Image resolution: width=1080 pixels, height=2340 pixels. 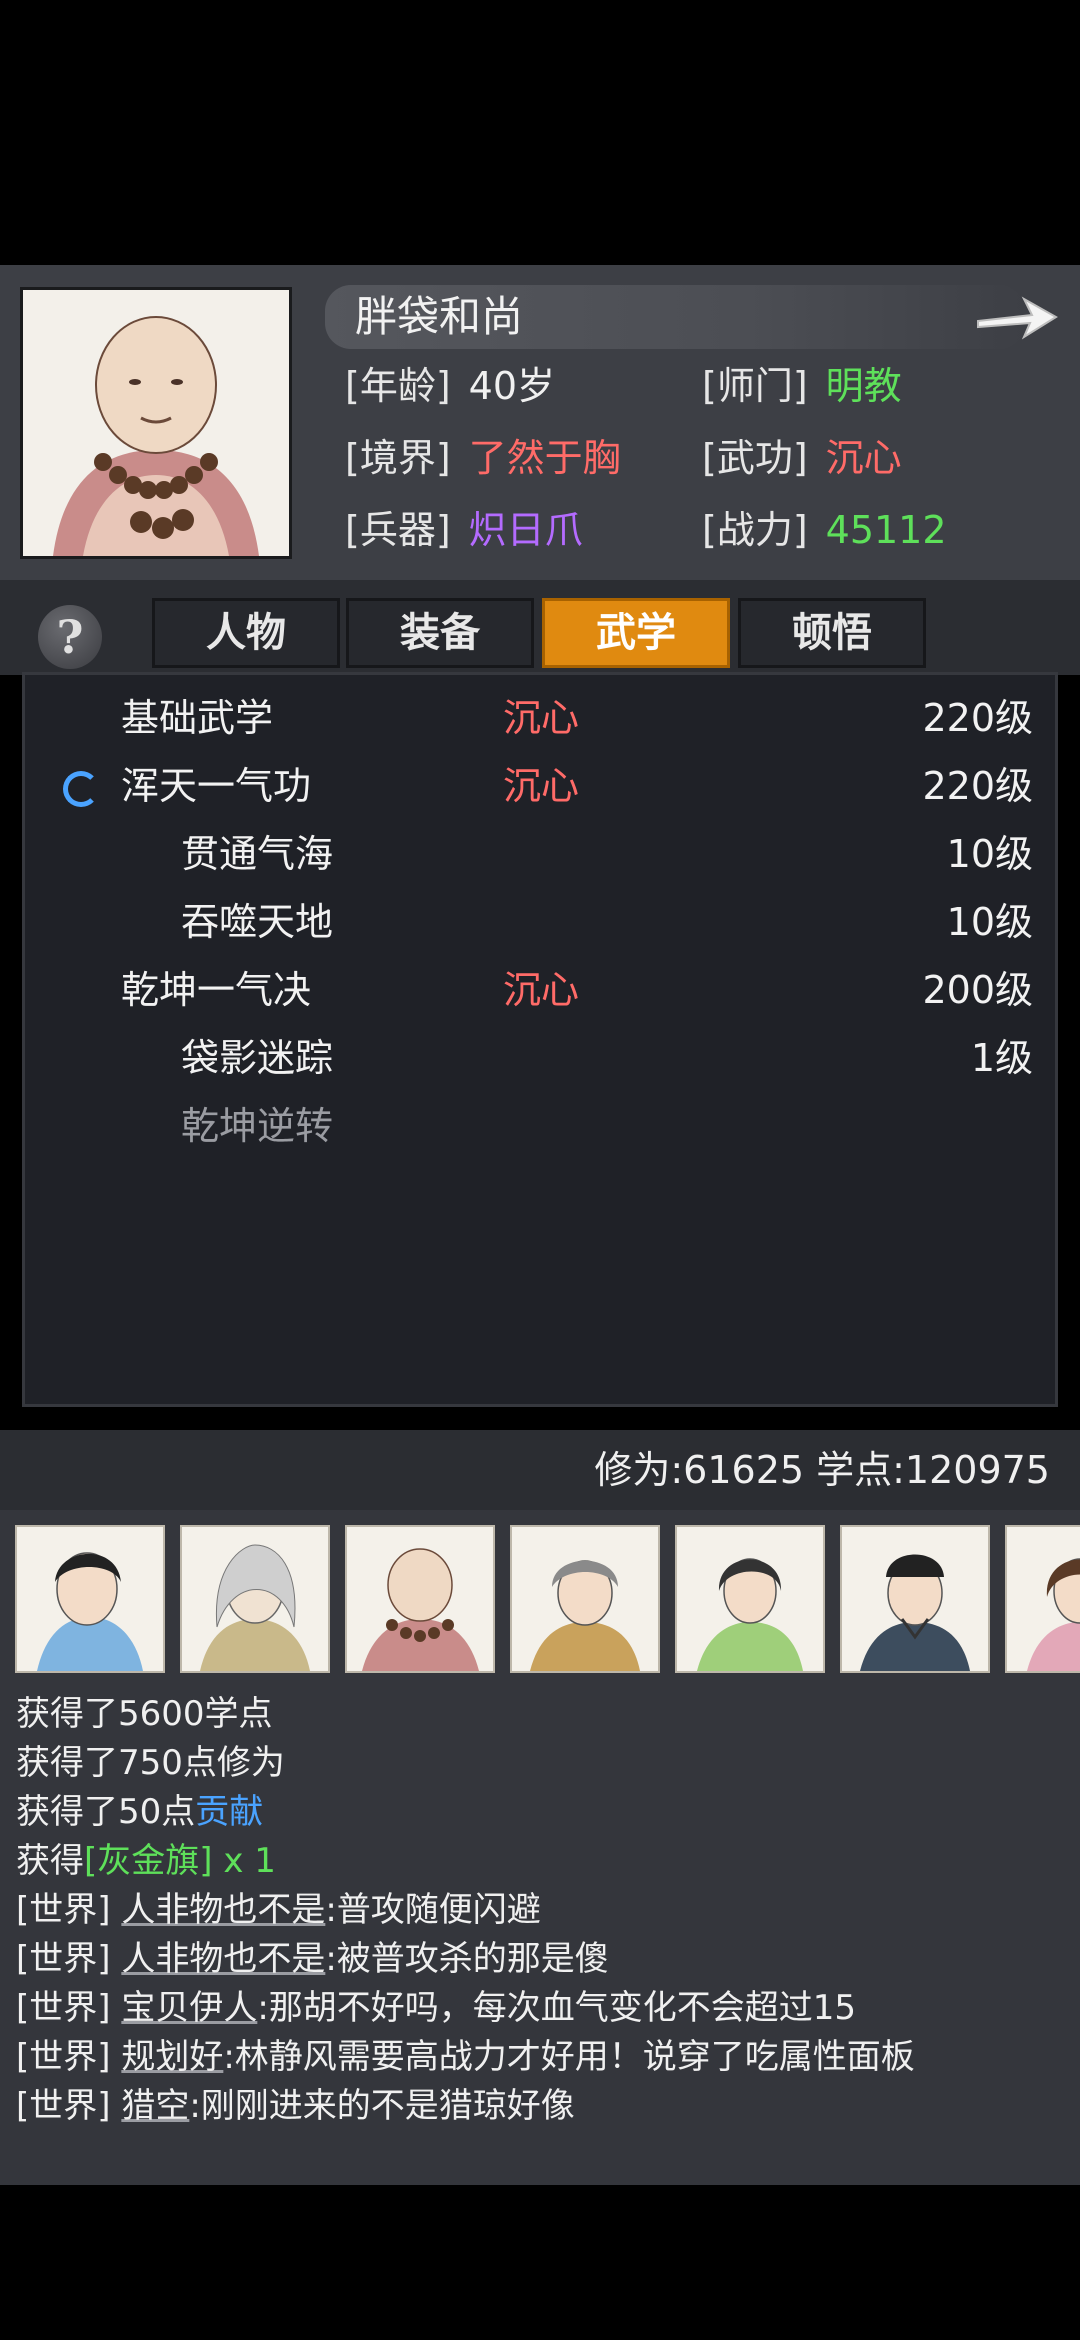 I want to click on stat-value: 40岁, so click(x=512, y=386).